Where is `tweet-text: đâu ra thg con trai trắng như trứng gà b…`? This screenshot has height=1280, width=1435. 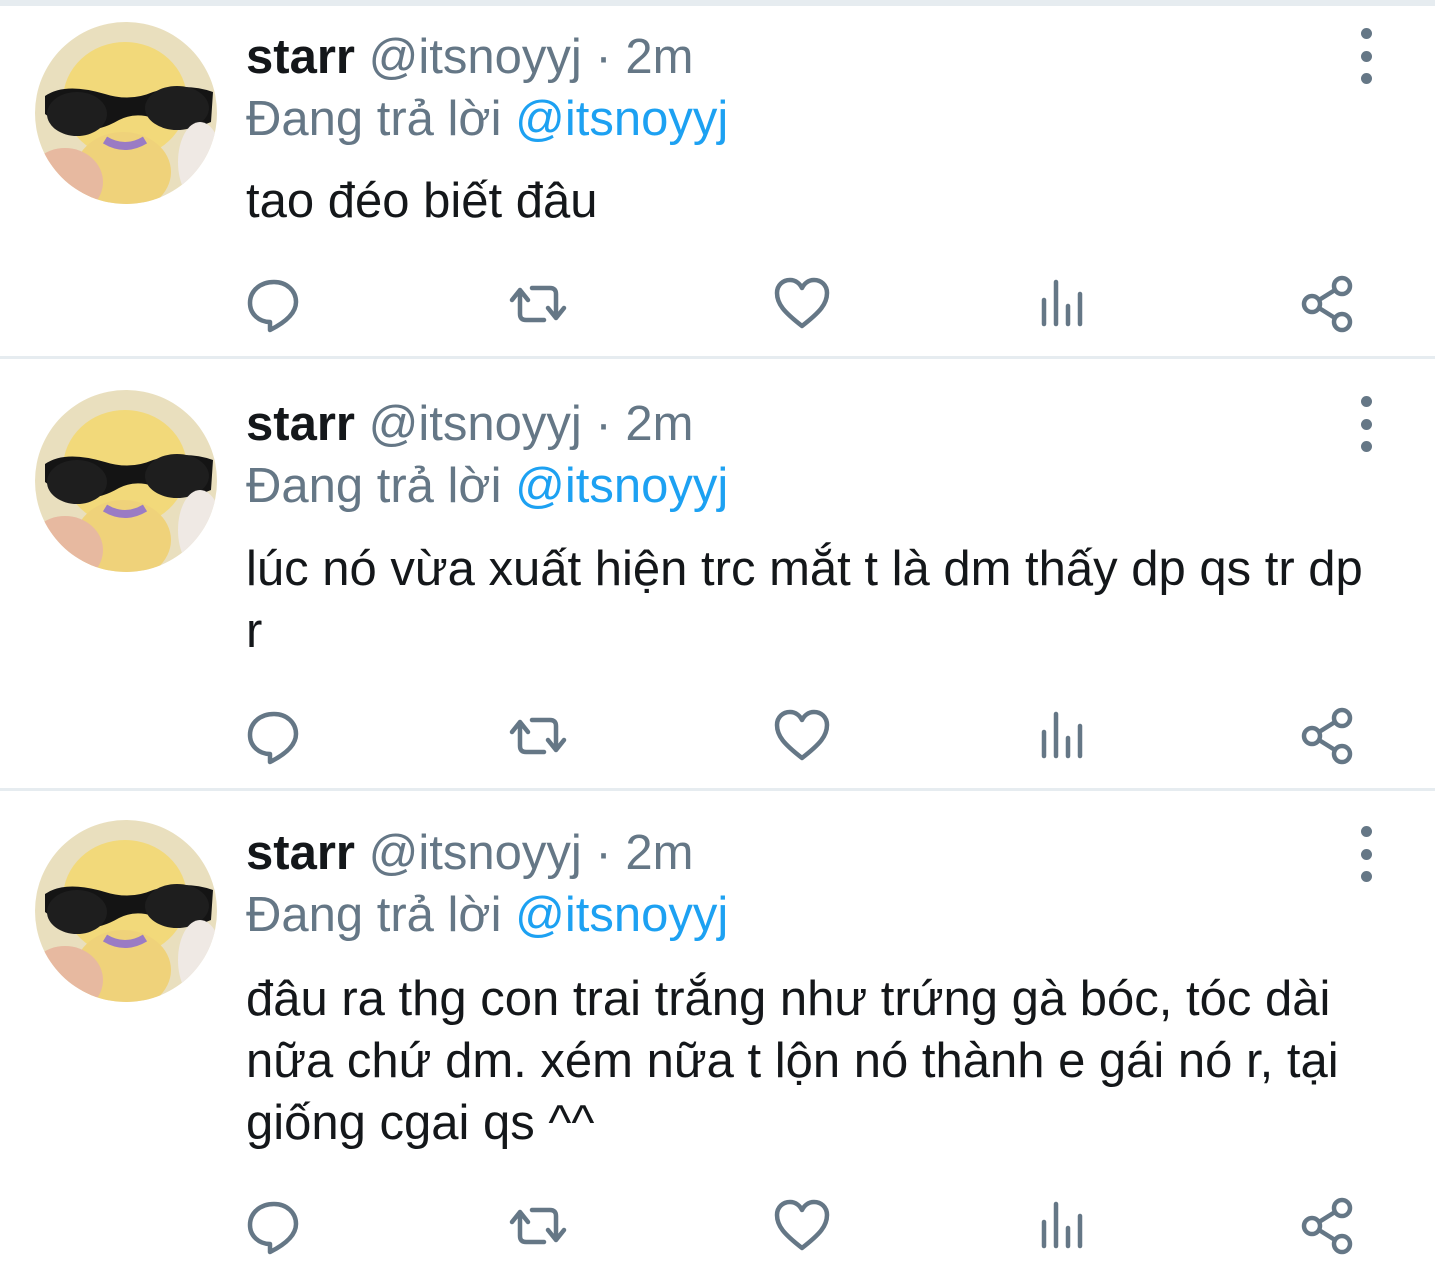
tweet-text: đâu ra thg con trai trắng như trứng gà b… is located at coordinates (792, 1061).